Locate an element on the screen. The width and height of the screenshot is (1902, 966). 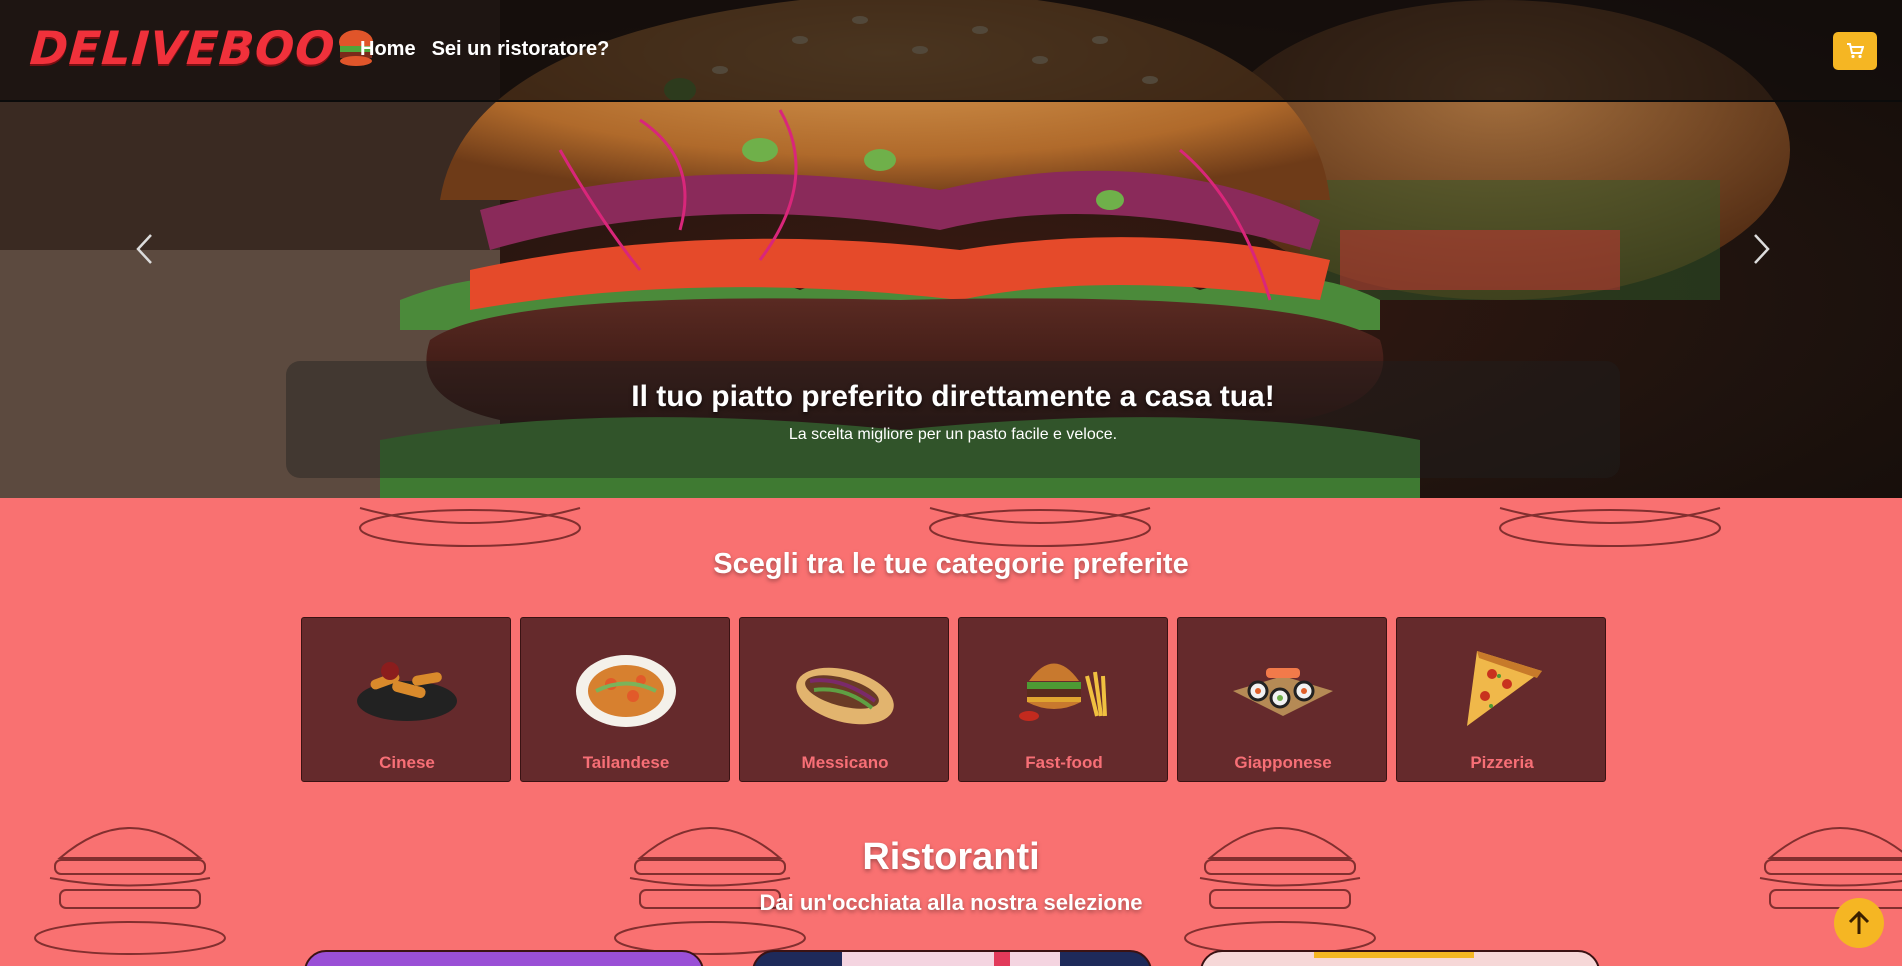
spring-rolls-icon is located at coordinates (407, 691).